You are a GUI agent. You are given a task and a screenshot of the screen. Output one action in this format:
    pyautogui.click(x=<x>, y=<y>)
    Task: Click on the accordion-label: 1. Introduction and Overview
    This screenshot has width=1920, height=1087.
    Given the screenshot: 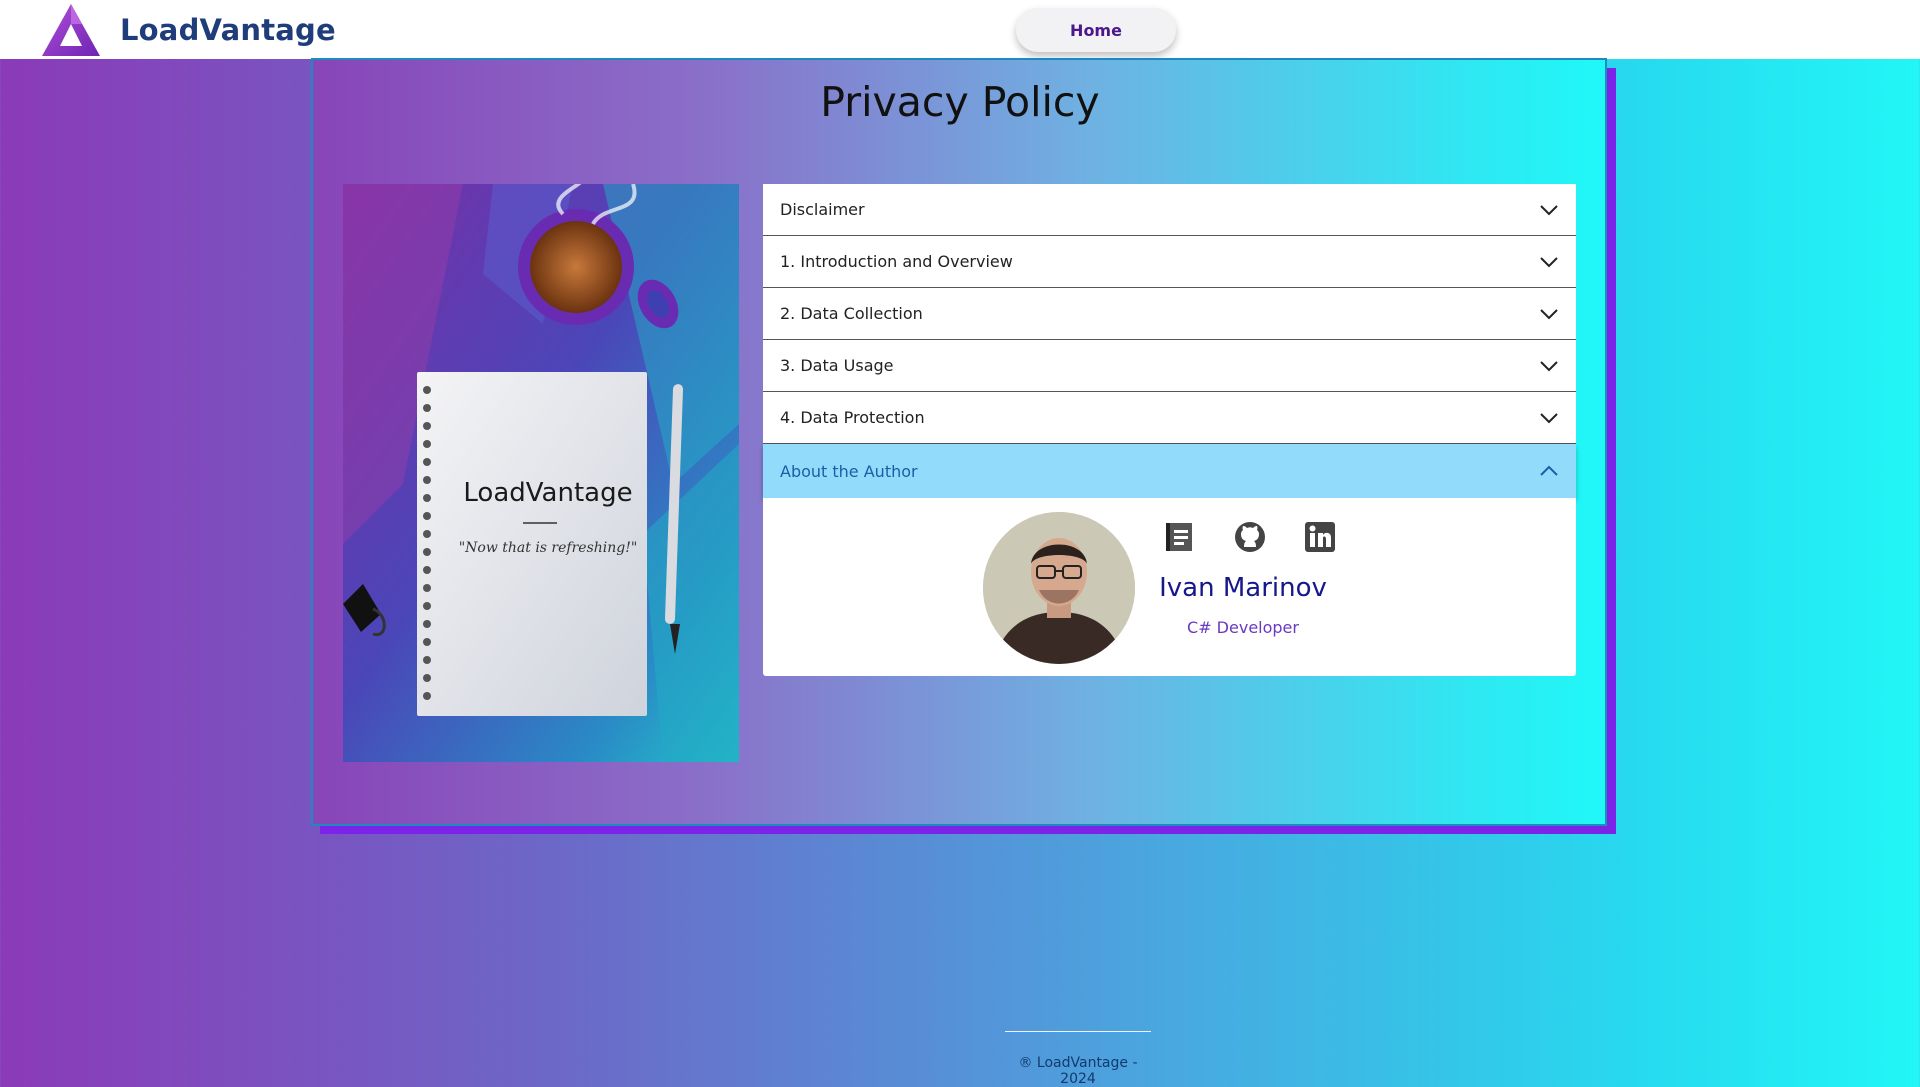 What is the action you would take?
    pyautogui.click(x=896, y=261)
    